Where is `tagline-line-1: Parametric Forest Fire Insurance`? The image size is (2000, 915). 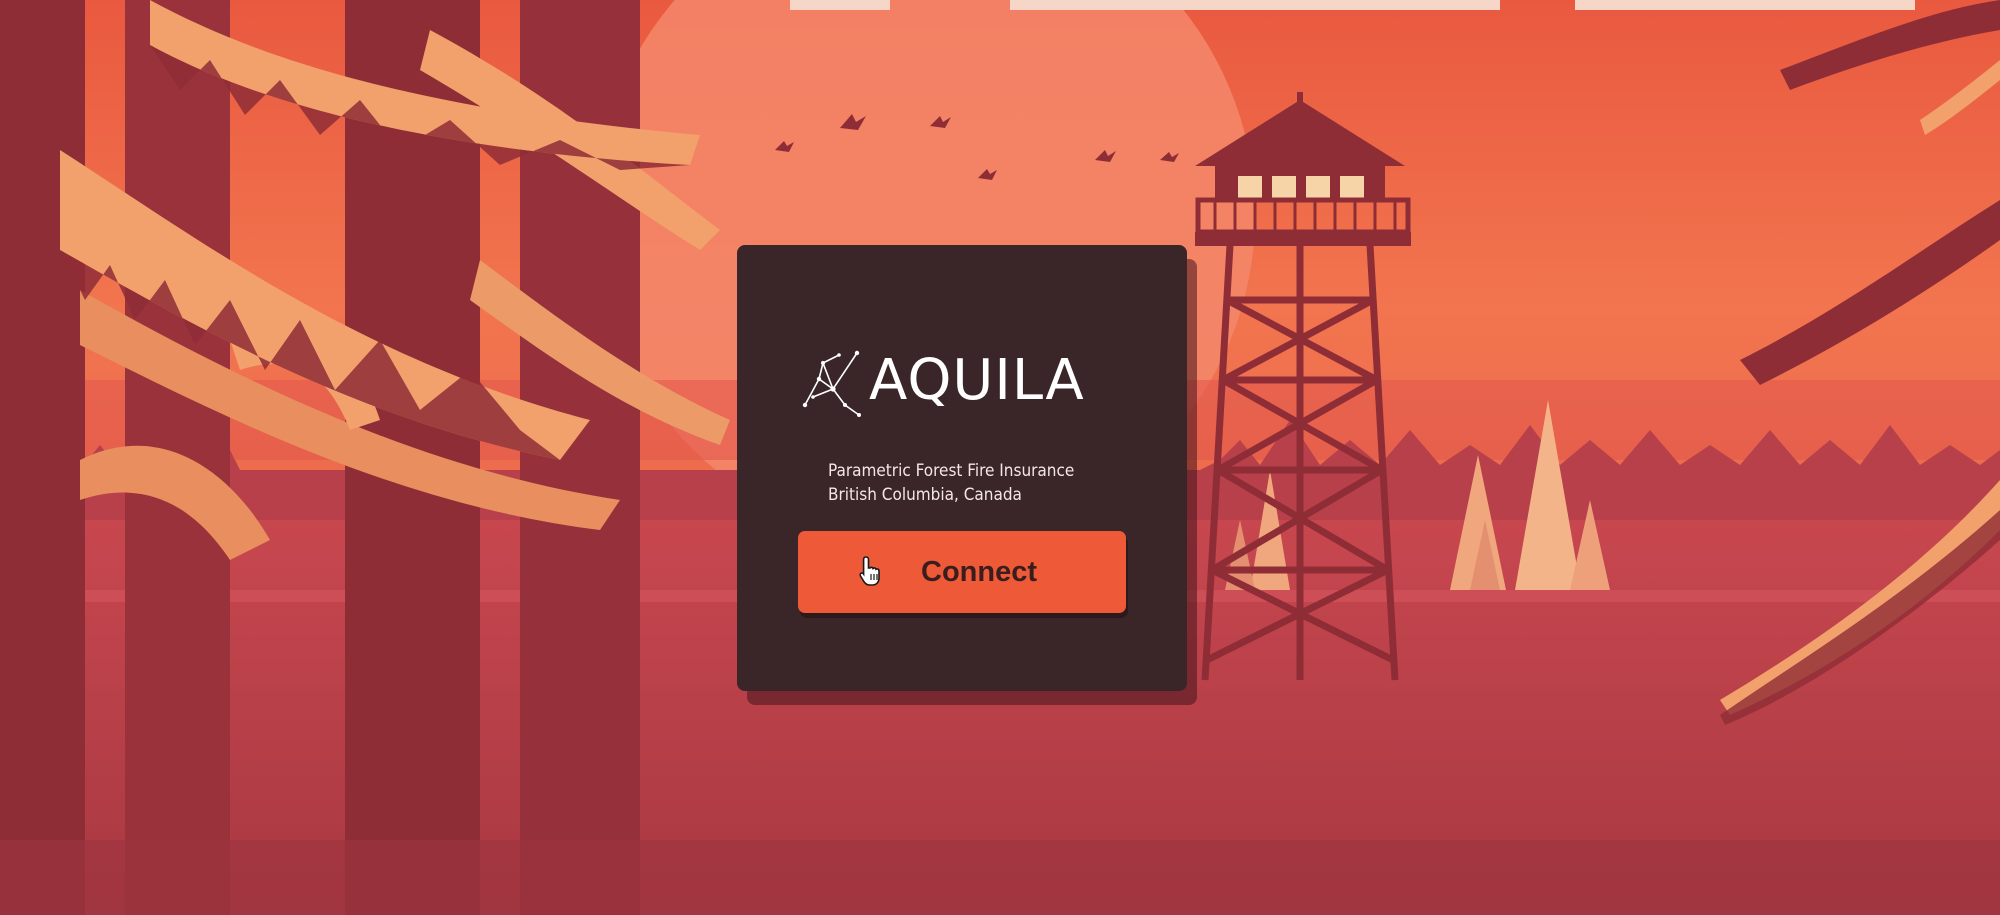 tagline-line-1: Parametric Forest Fire Insurance is located at coordinates (951, 471).